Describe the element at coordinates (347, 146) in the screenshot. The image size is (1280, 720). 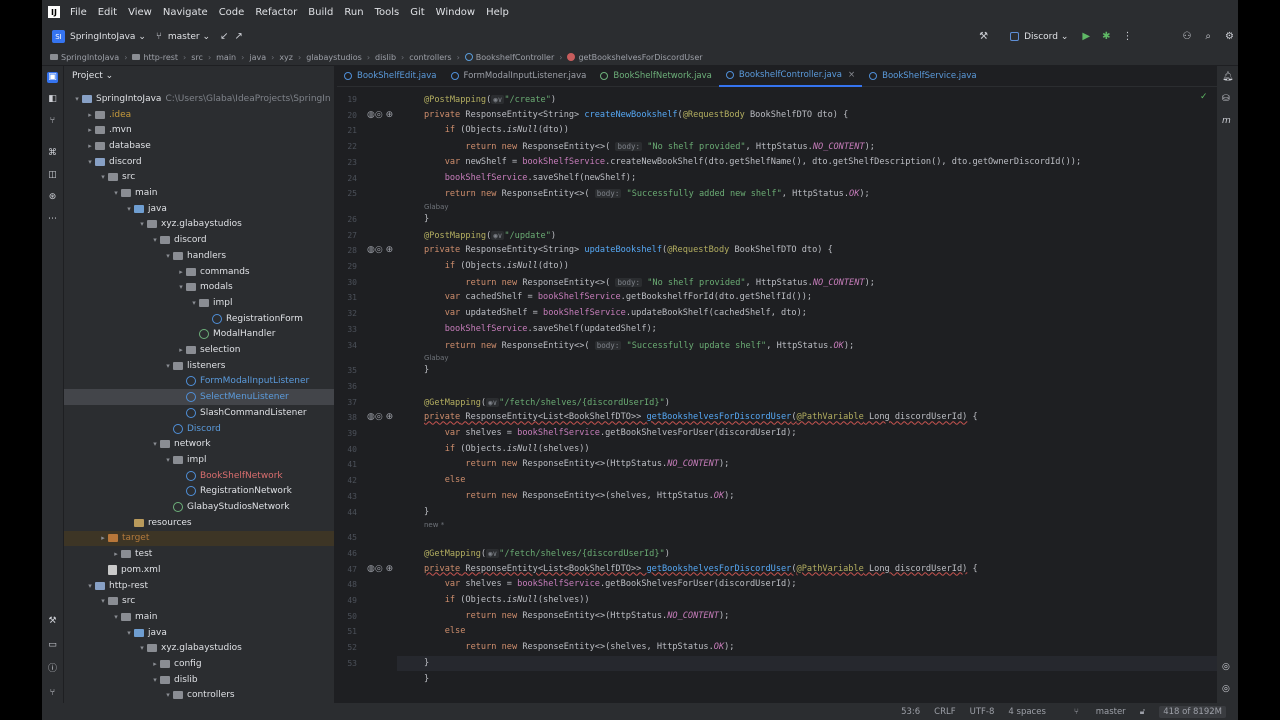
I see `line-number: 22` at that location.